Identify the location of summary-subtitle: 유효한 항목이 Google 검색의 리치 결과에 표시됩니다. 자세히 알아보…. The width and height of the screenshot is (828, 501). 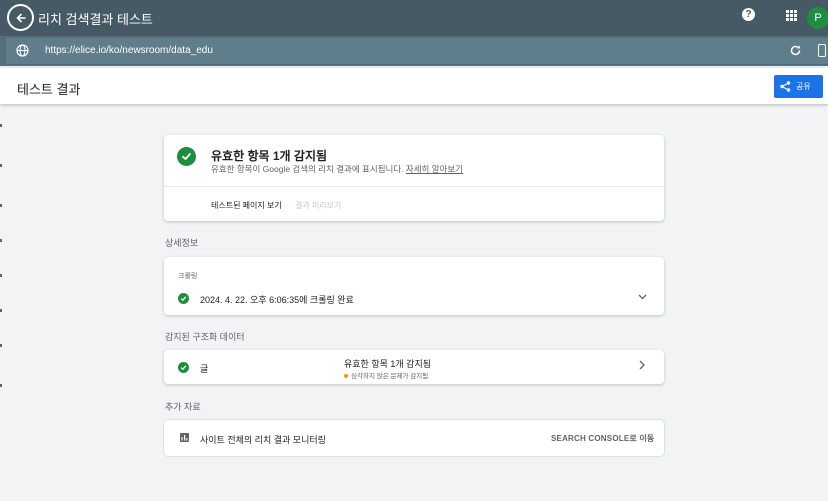
(337, 169).